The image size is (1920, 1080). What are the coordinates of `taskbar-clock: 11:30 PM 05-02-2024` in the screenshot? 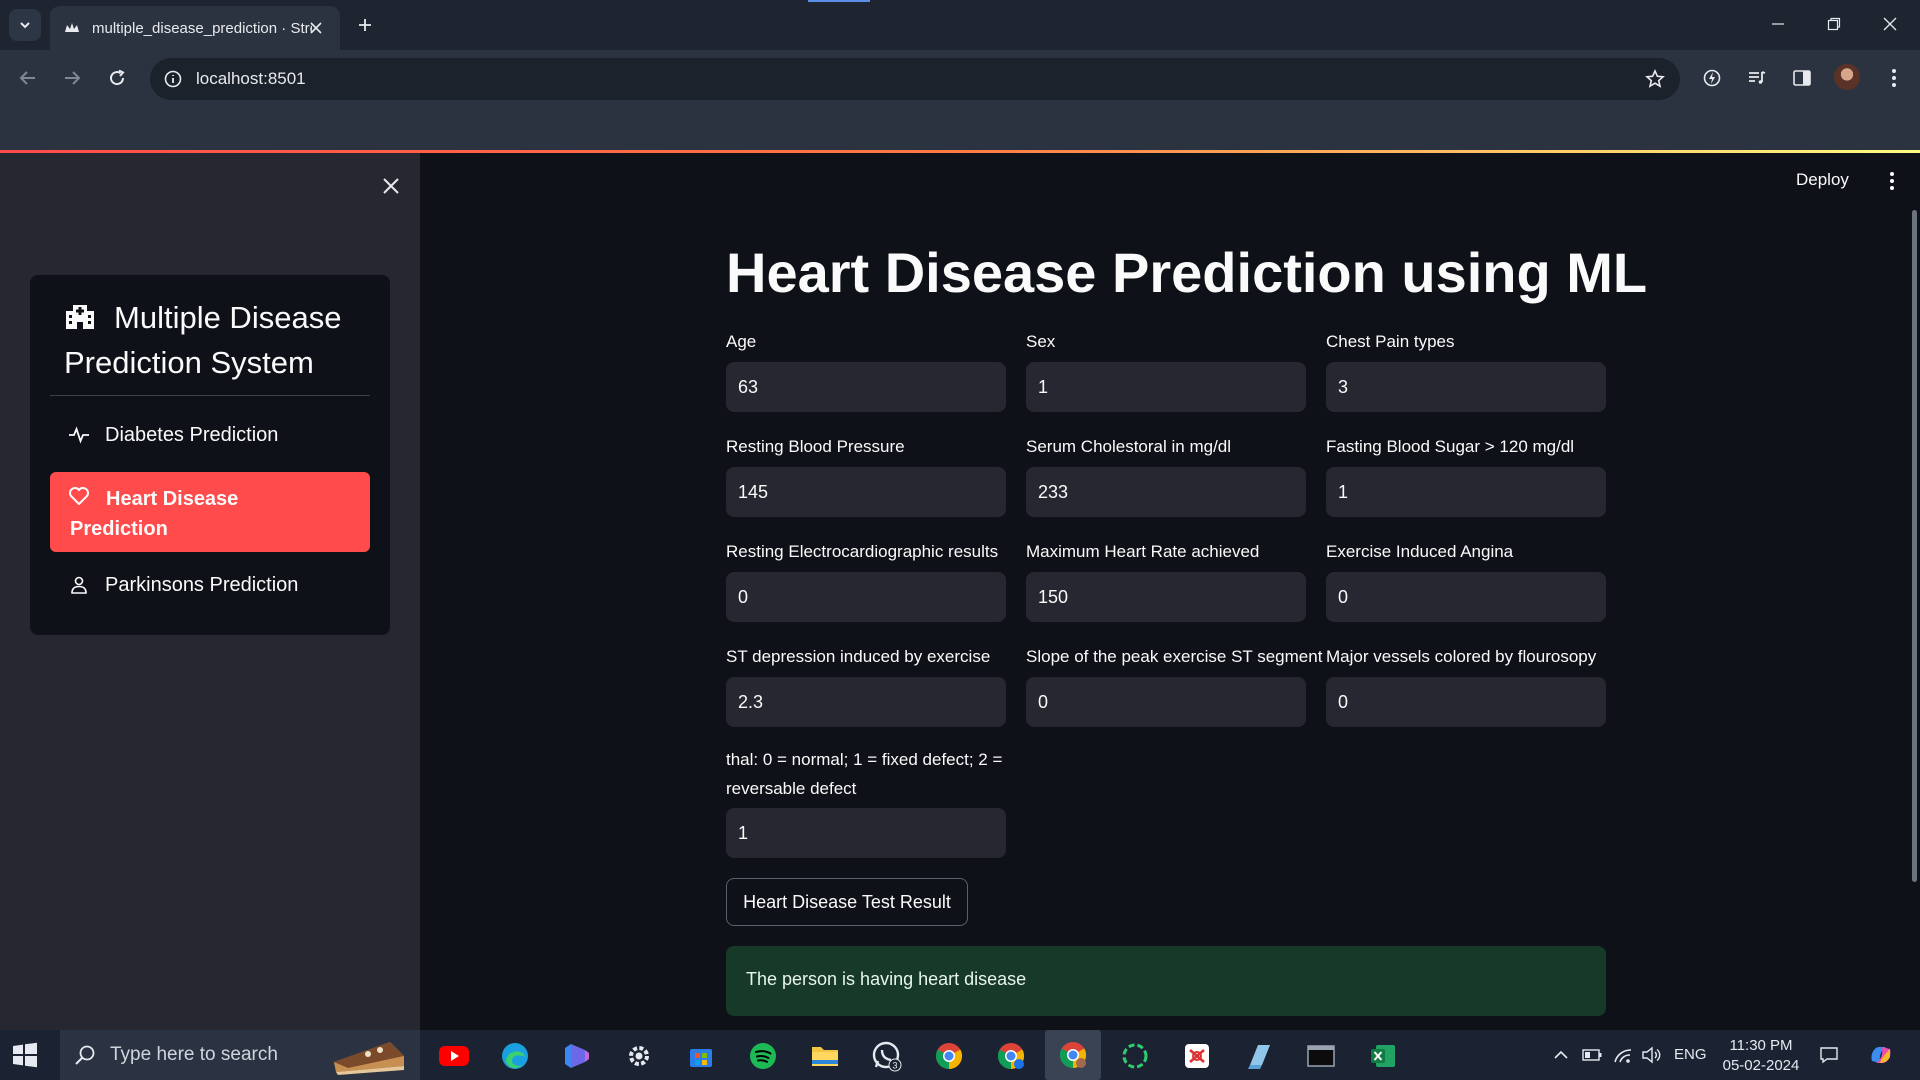 It's located at (1761, 1056).